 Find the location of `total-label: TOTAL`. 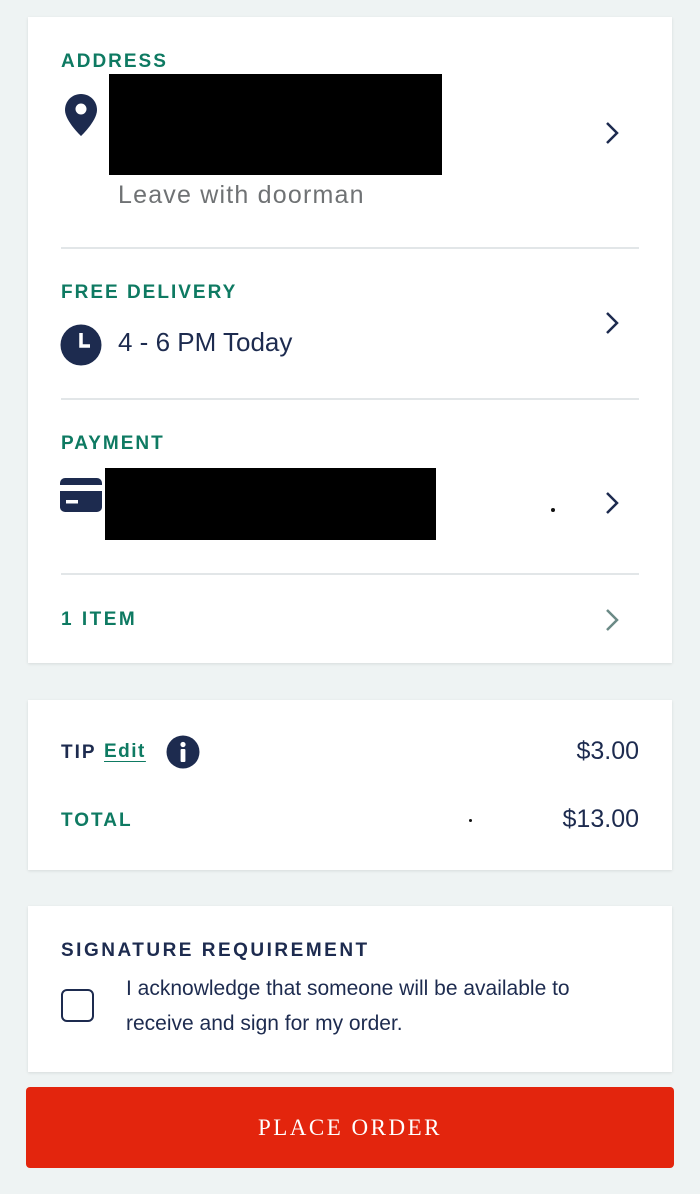

total-label: TOTAL is located at coordinates (97, 820).